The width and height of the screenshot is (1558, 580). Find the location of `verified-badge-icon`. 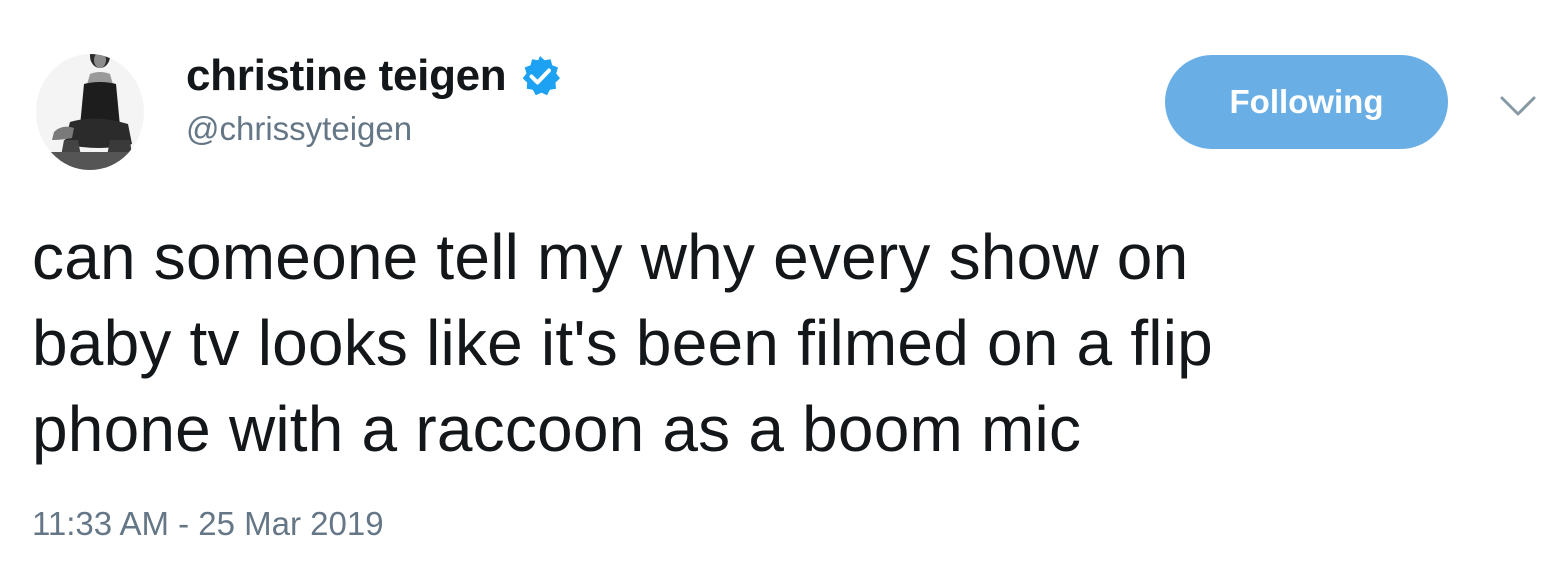

verified-badge-icon is located at coordinates (540, 76).